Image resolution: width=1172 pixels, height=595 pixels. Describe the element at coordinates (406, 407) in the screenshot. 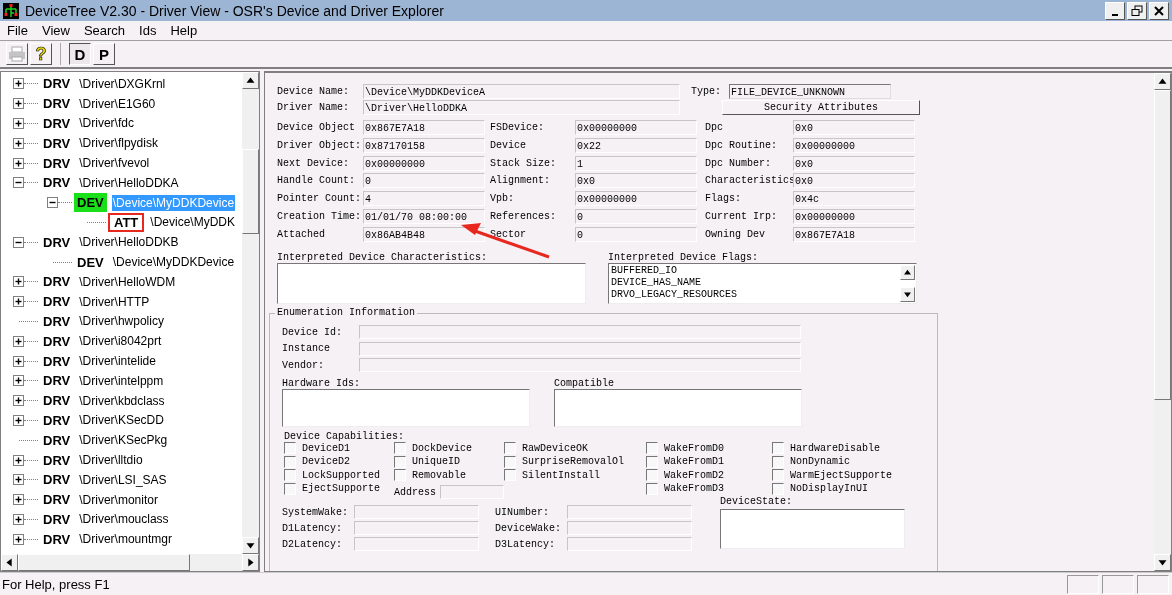

I see `hardware-ids-list` at that location.